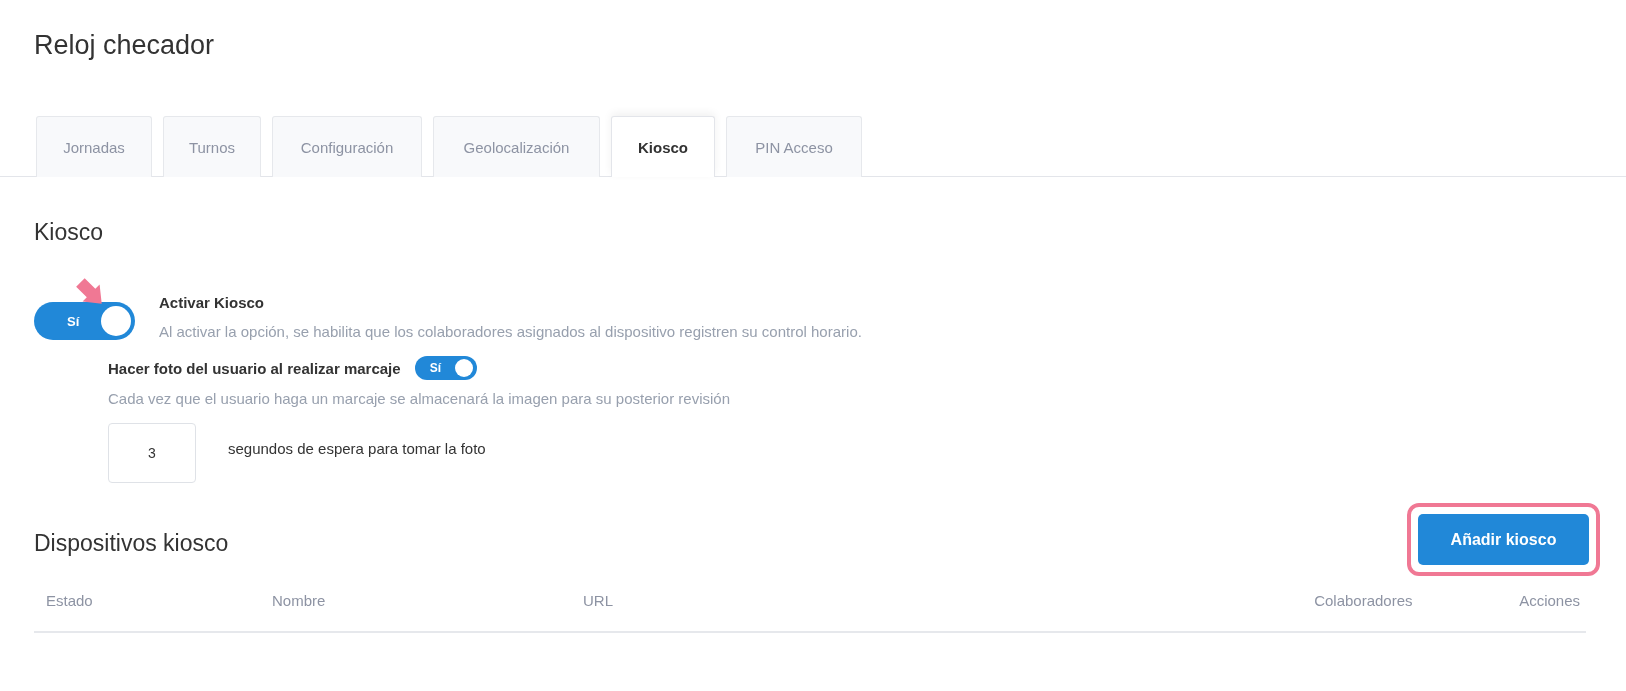 The width and height of the screenshot is (1626, 691). Describe the element at coordinates (420, 398) in the screenshot. I see `option-description: Cada vez que el usuario haga un marcaje se almacenará la imagen para su posterior revisión` at that location.